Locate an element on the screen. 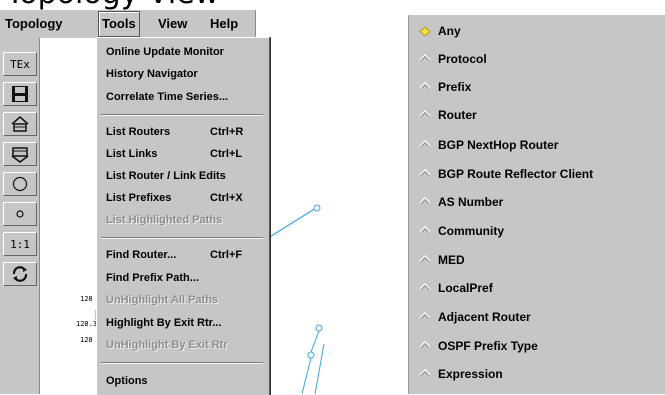  radio-option-label: Adjacent Router is located at coordinates (484, 317).